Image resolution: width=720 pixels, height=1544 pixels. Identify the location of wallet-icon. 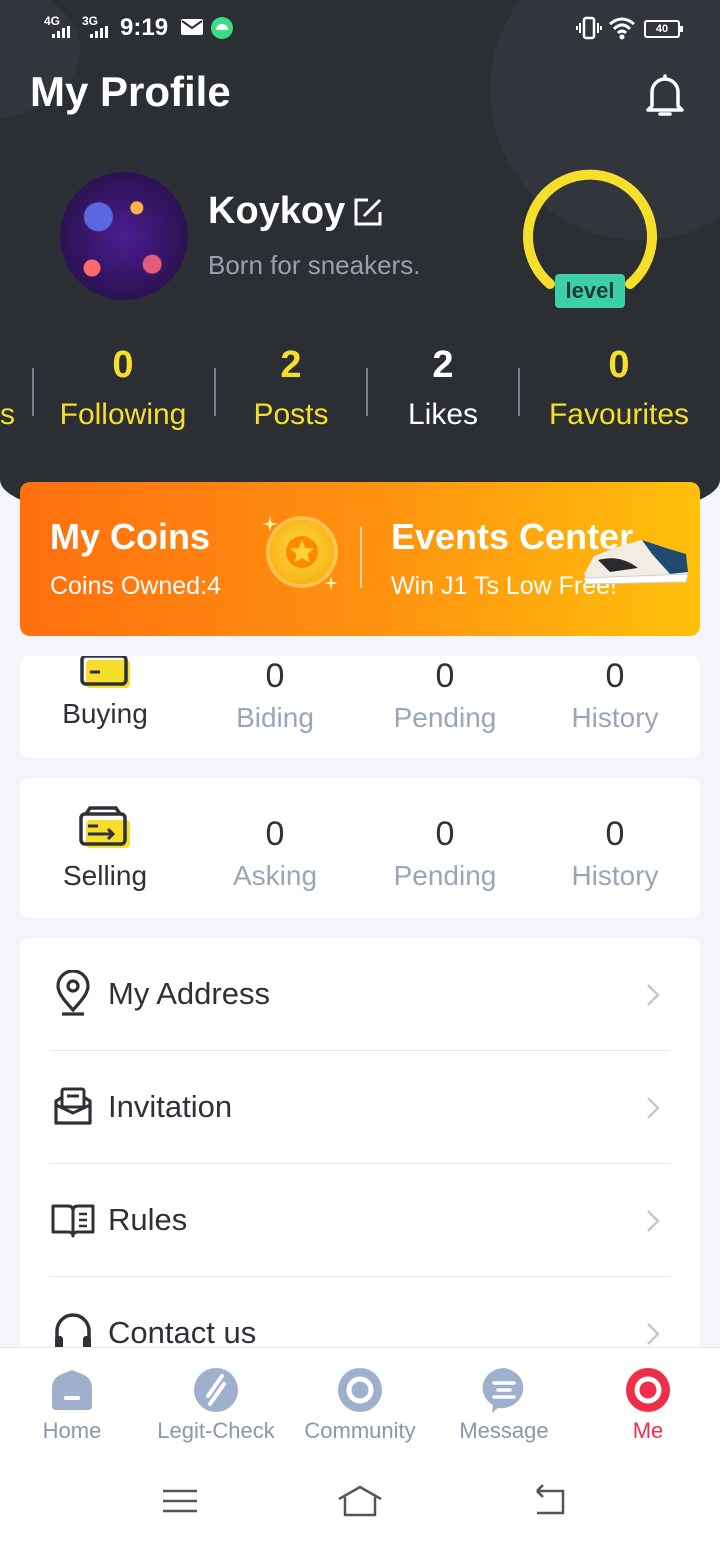
(105, 672).